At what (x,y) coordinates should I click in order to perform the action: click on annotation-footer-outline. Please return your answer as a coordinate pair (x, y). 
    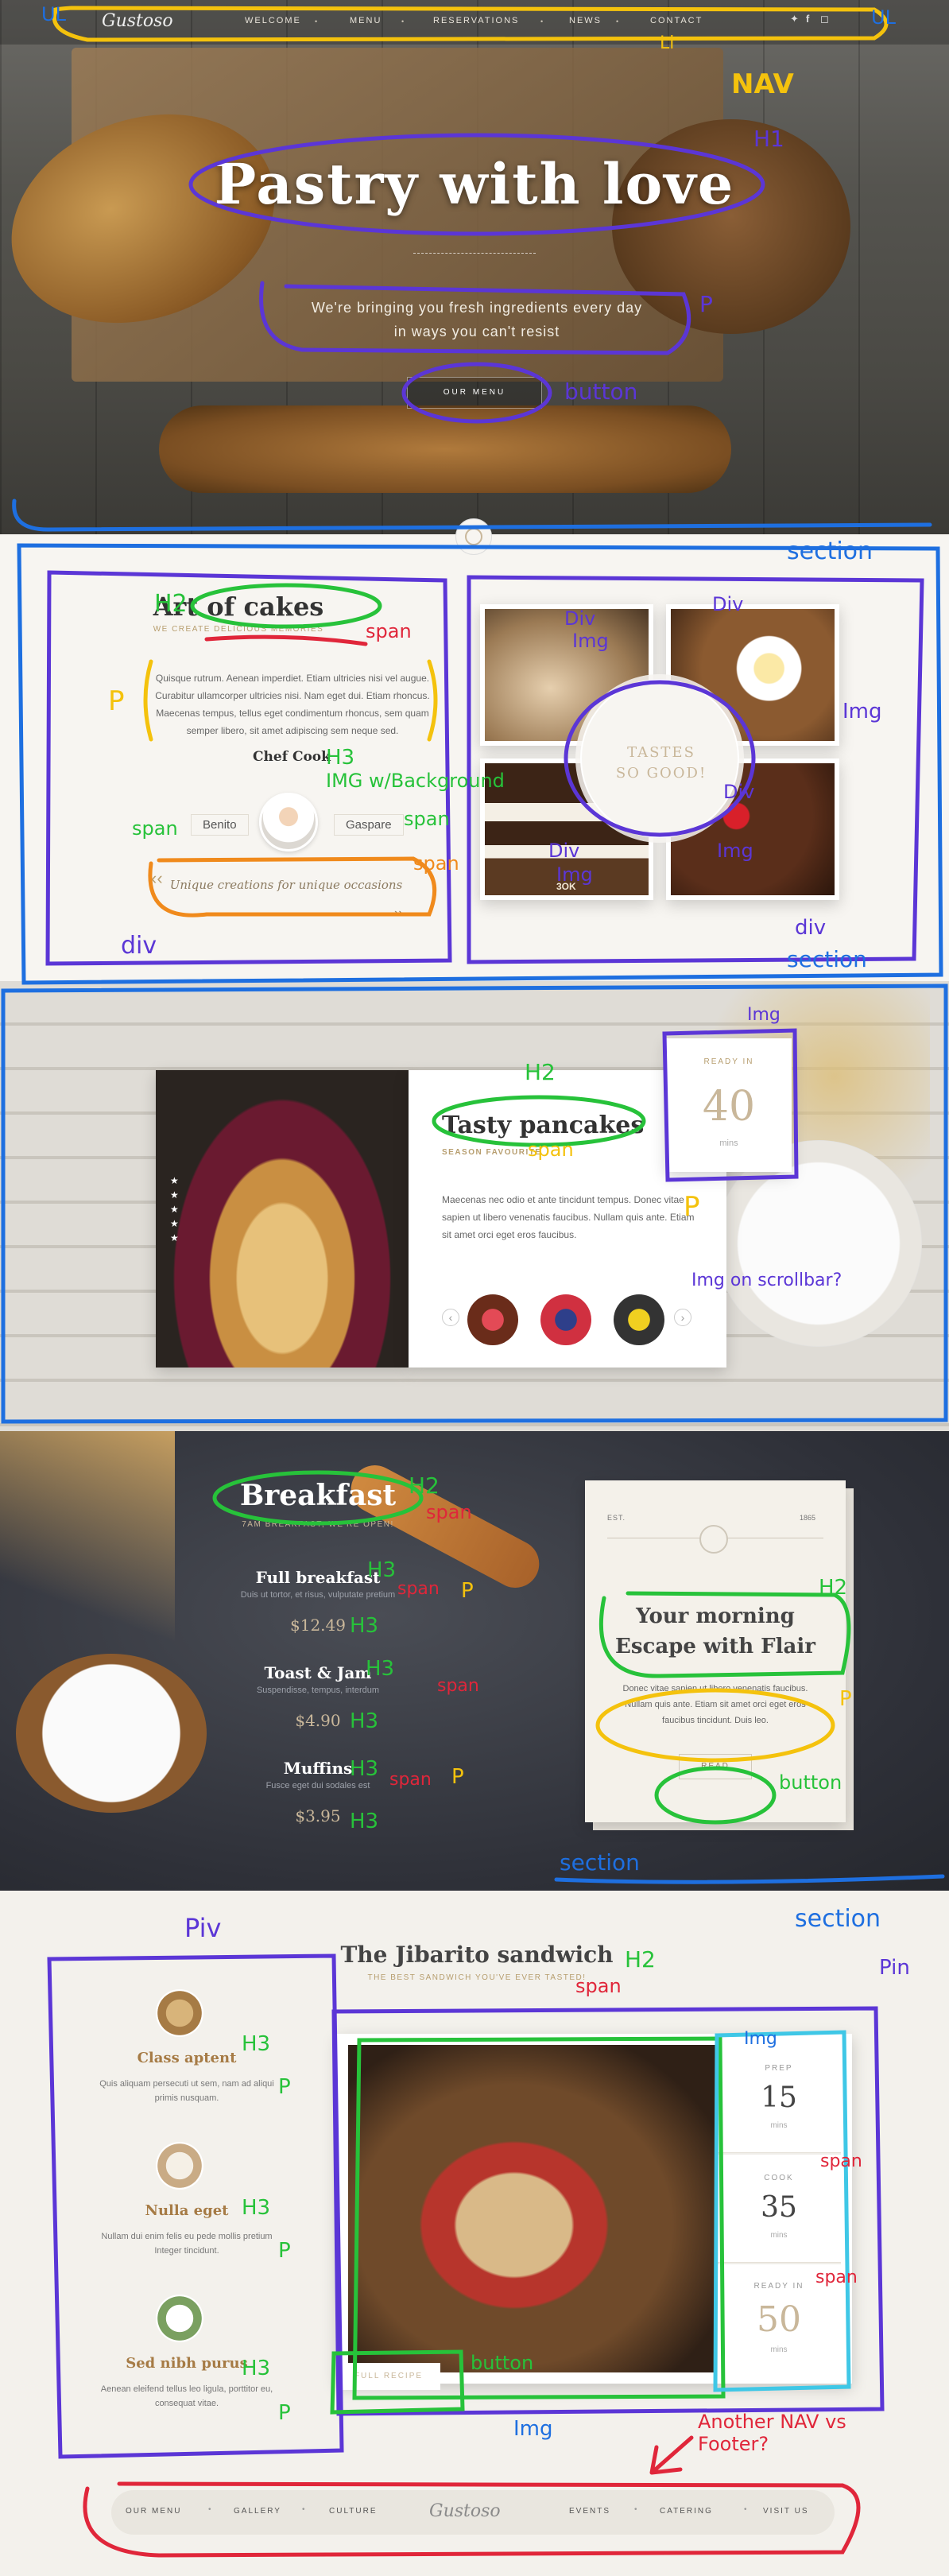
    Looking at the image, I should click on (472, 2519).